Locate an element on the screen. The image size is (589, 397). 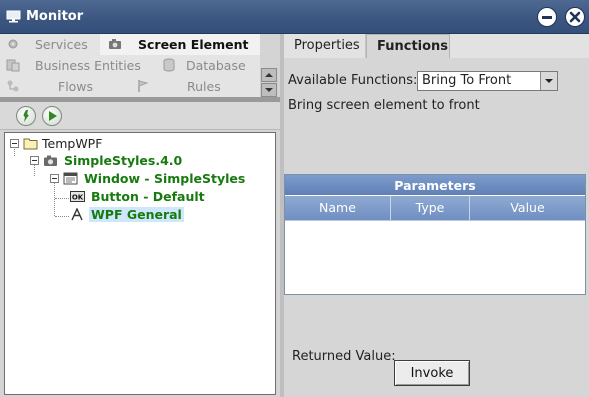
folder-icon is located at coordinates (30, 144).